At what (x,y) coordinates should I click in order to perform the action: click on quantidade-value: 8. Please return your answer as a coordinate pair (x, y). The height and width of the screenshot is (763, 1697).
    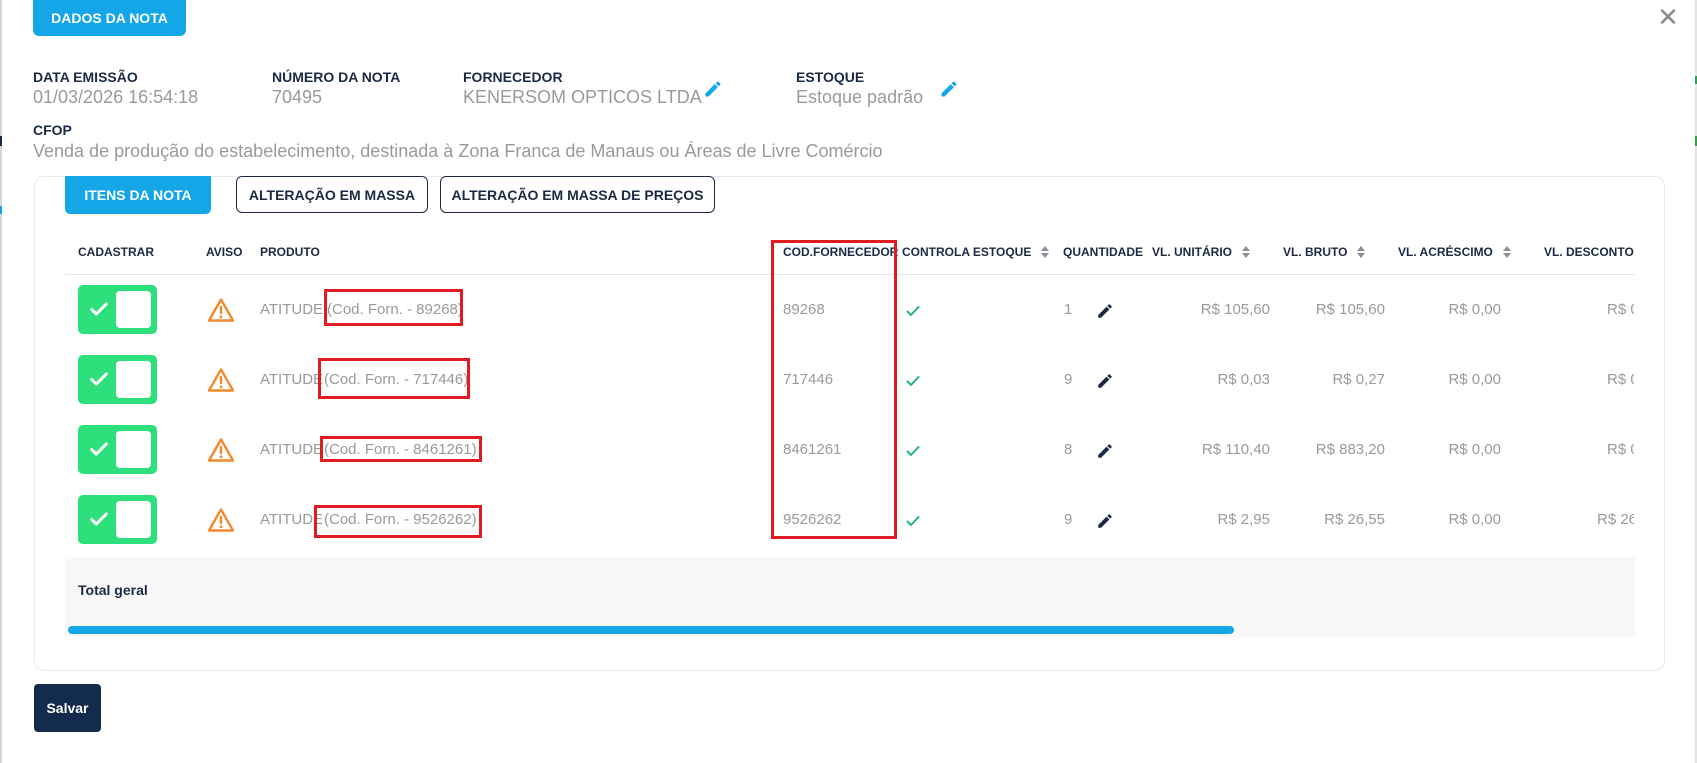
    Looking at the image, I should click on (1068, 449).